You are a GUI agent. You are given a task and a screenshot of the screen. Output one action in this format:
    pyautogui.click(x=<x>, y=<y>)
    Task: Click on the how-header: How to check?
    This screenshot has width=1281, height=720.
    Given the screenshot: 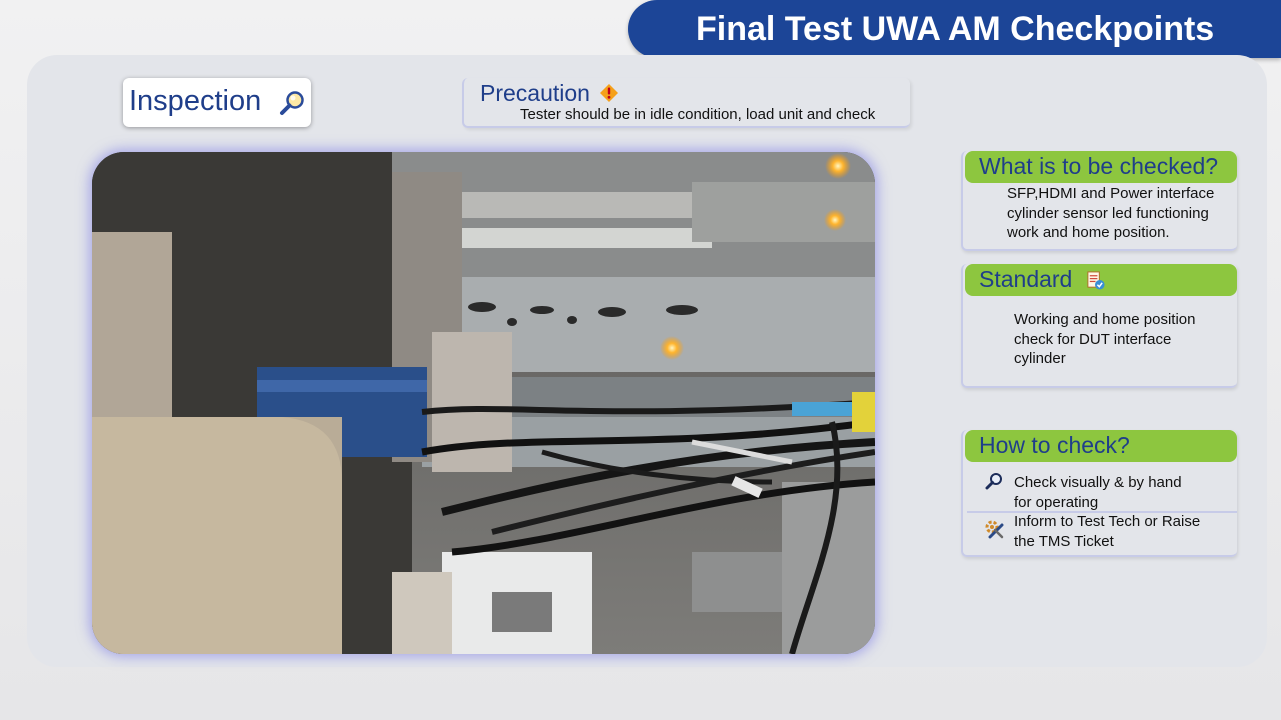 What is the action you would take?
    pyautogui.click(x=1101, y=446)
    